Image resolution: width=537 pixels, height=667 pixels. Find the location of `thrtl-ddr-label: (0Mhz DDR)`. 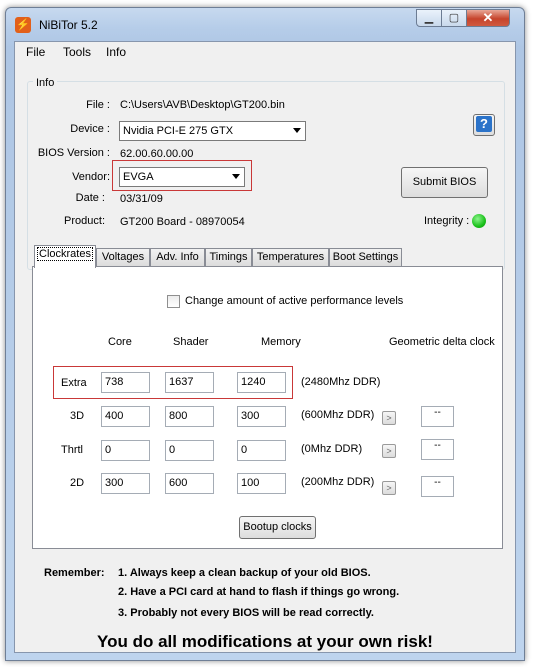

thrtl-ddr-label: (0Mhz DDR) is located at coordinates (332, 449).